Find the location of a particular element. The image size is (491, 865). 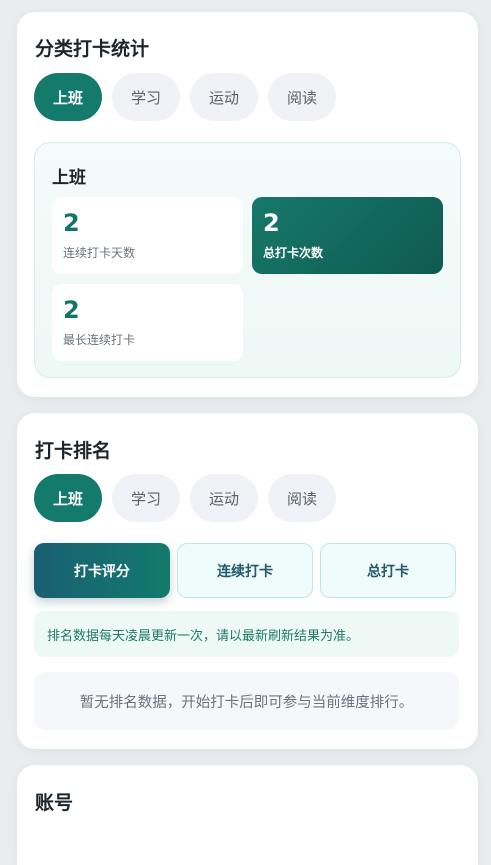

account-card: 账号 is located at coordinates (247, 815).